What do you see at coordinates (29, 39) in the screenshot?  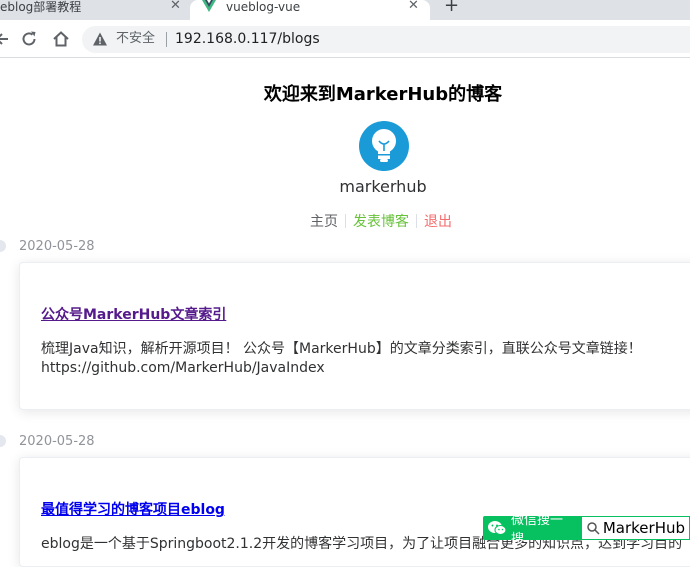 I see `reload-icon` at bounding box center [29, 39].